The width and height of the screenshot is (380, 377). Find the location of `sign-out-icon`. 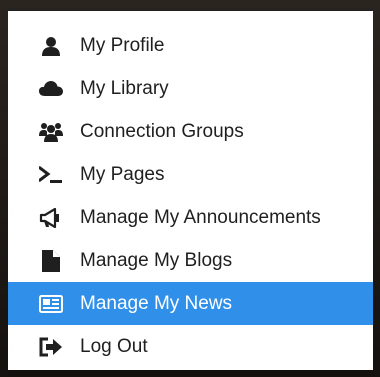

sign-out-icon is located at coordinates (51, 347).